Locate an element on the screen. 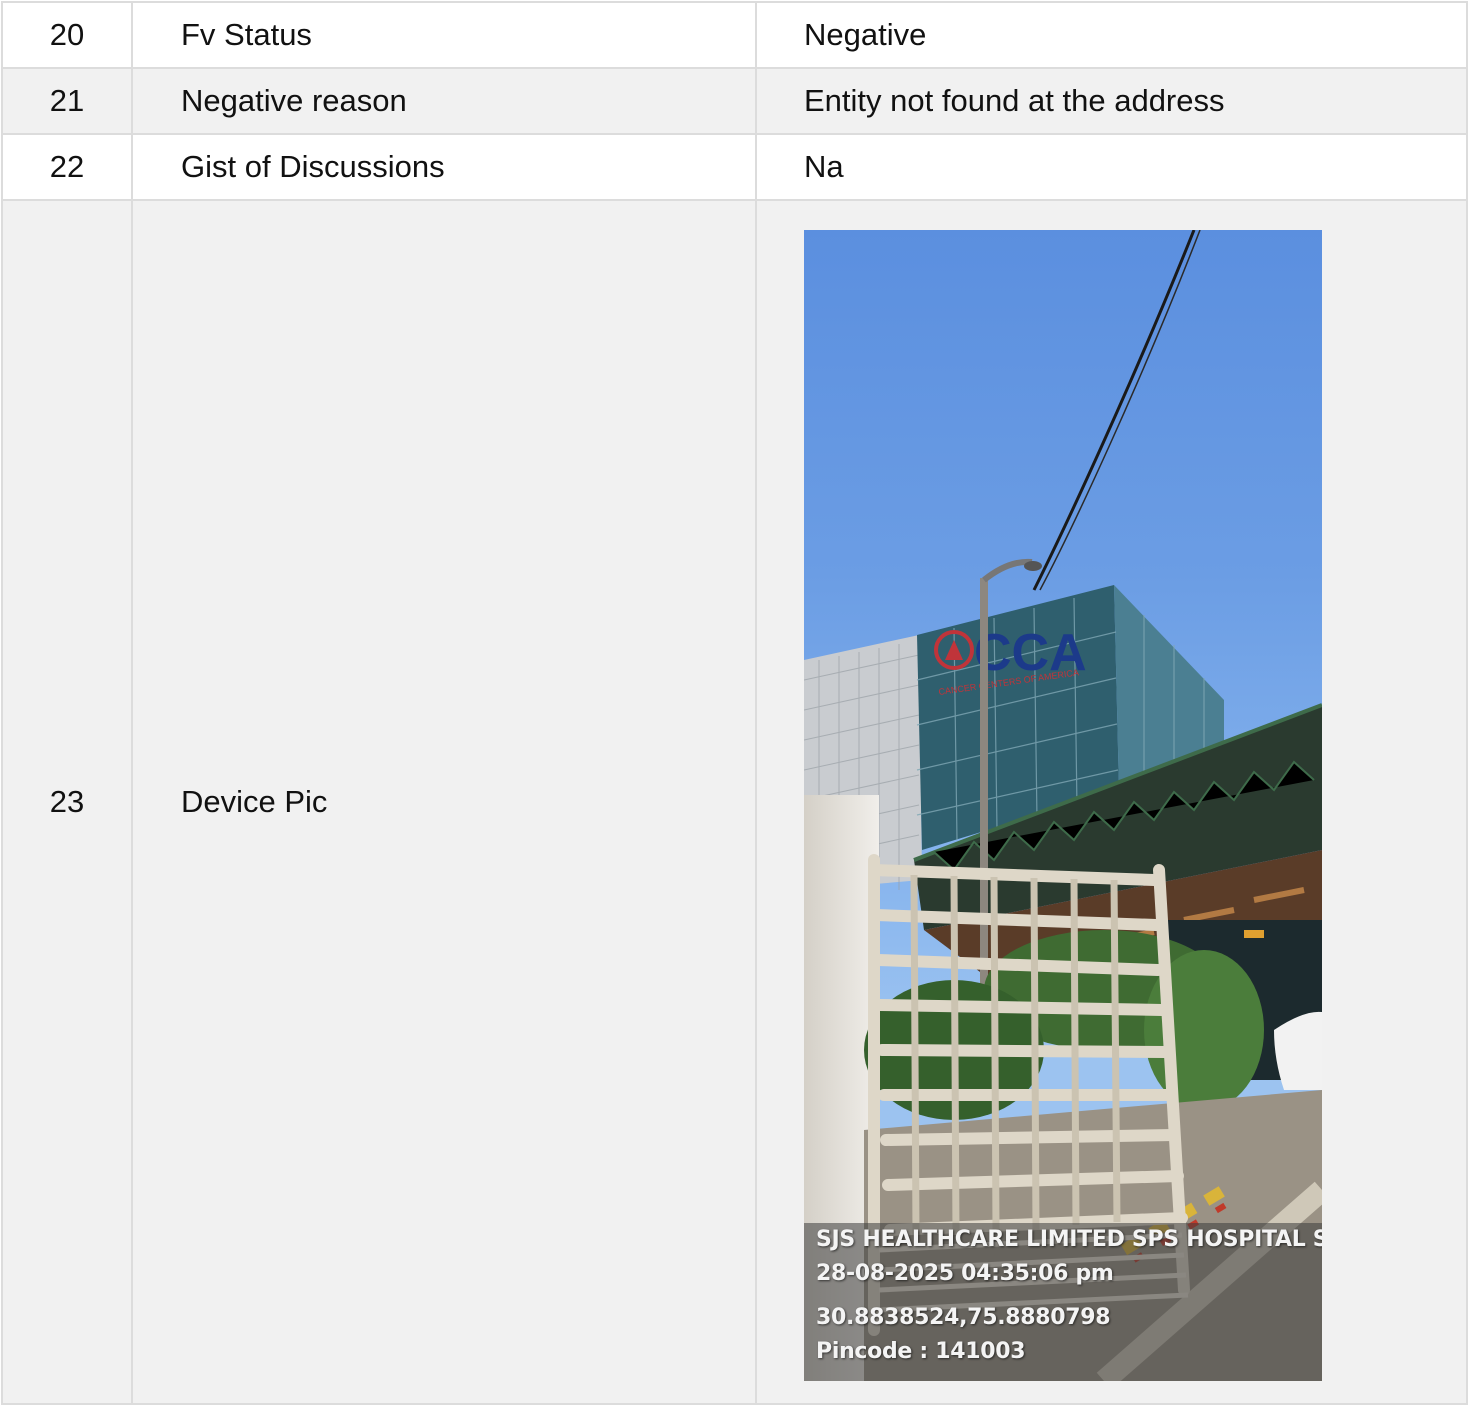 The image size is (1469, 1405). field-value: Negative is located at coordinates (1111, 35).